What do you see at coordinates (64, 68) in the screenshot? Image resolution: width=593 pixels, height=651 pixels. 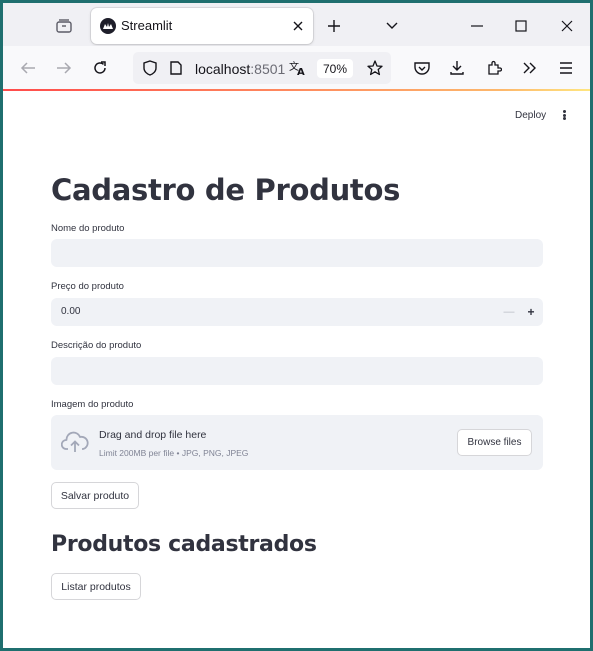 I see `forward-icon` at bounding box center [64, 68].